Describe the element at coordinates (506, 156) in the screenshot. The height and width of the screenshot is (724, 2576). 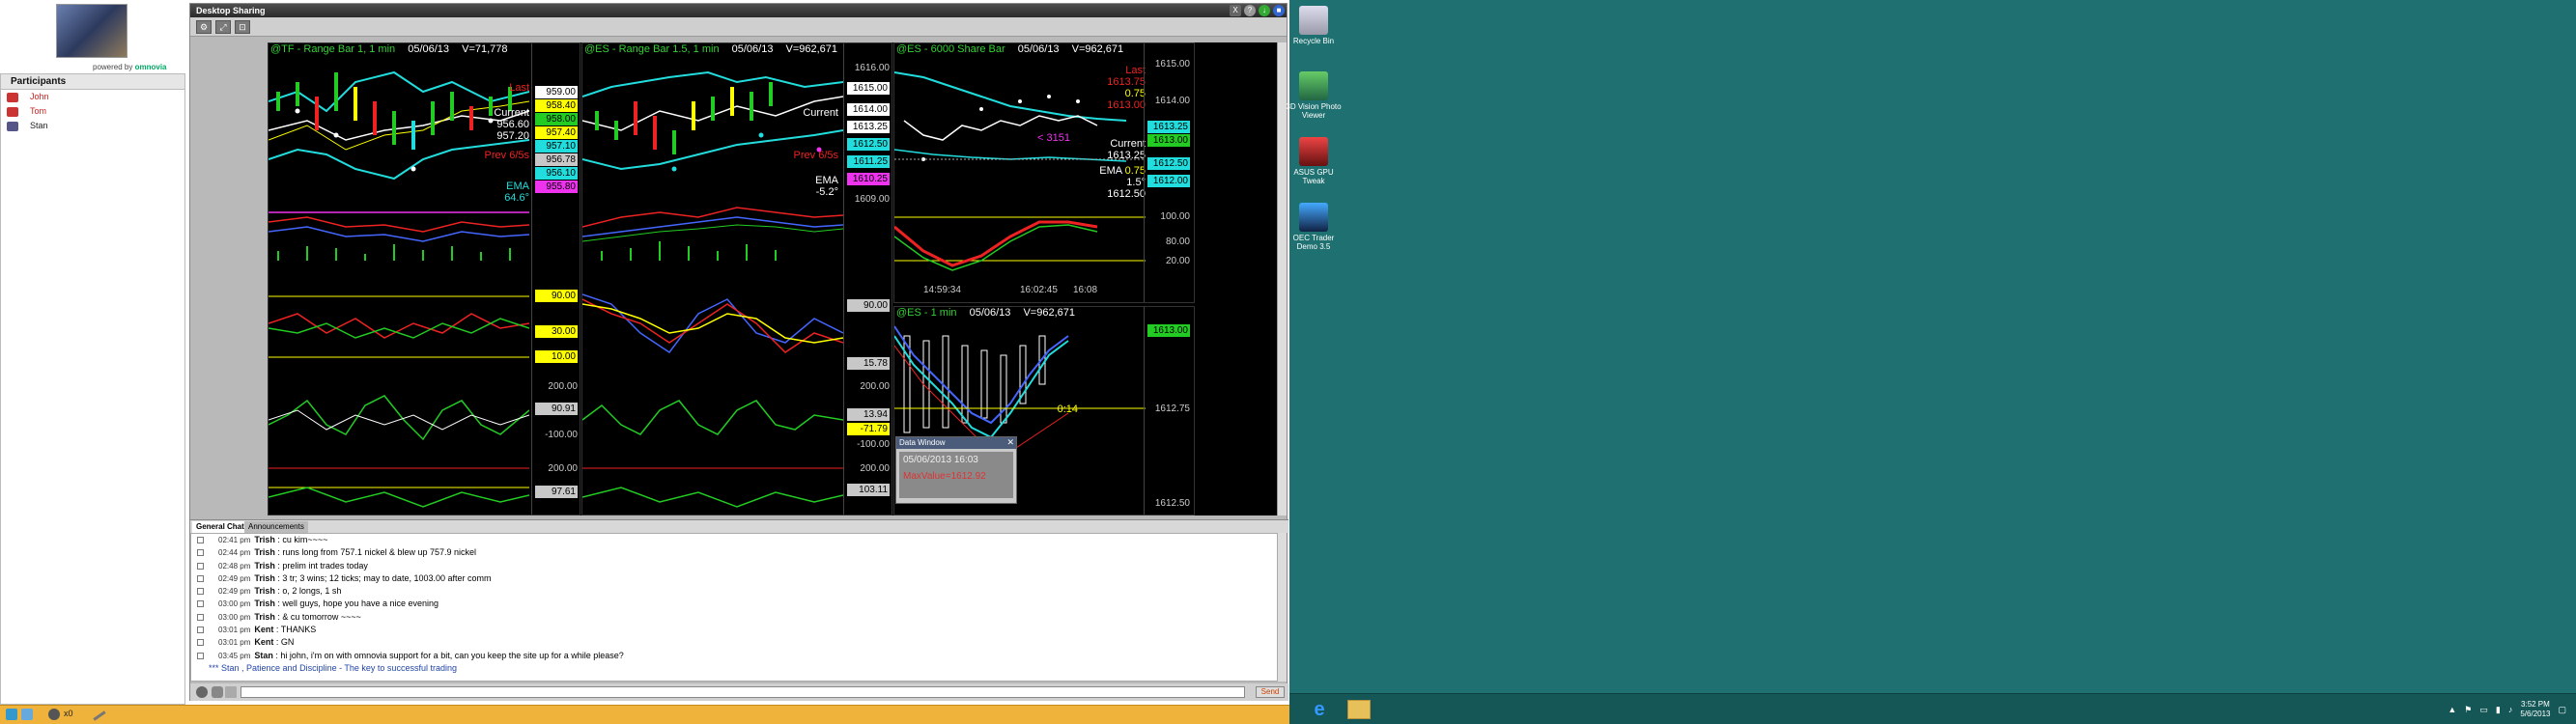
I see `prev-label: Prev 6/5s` at that location.